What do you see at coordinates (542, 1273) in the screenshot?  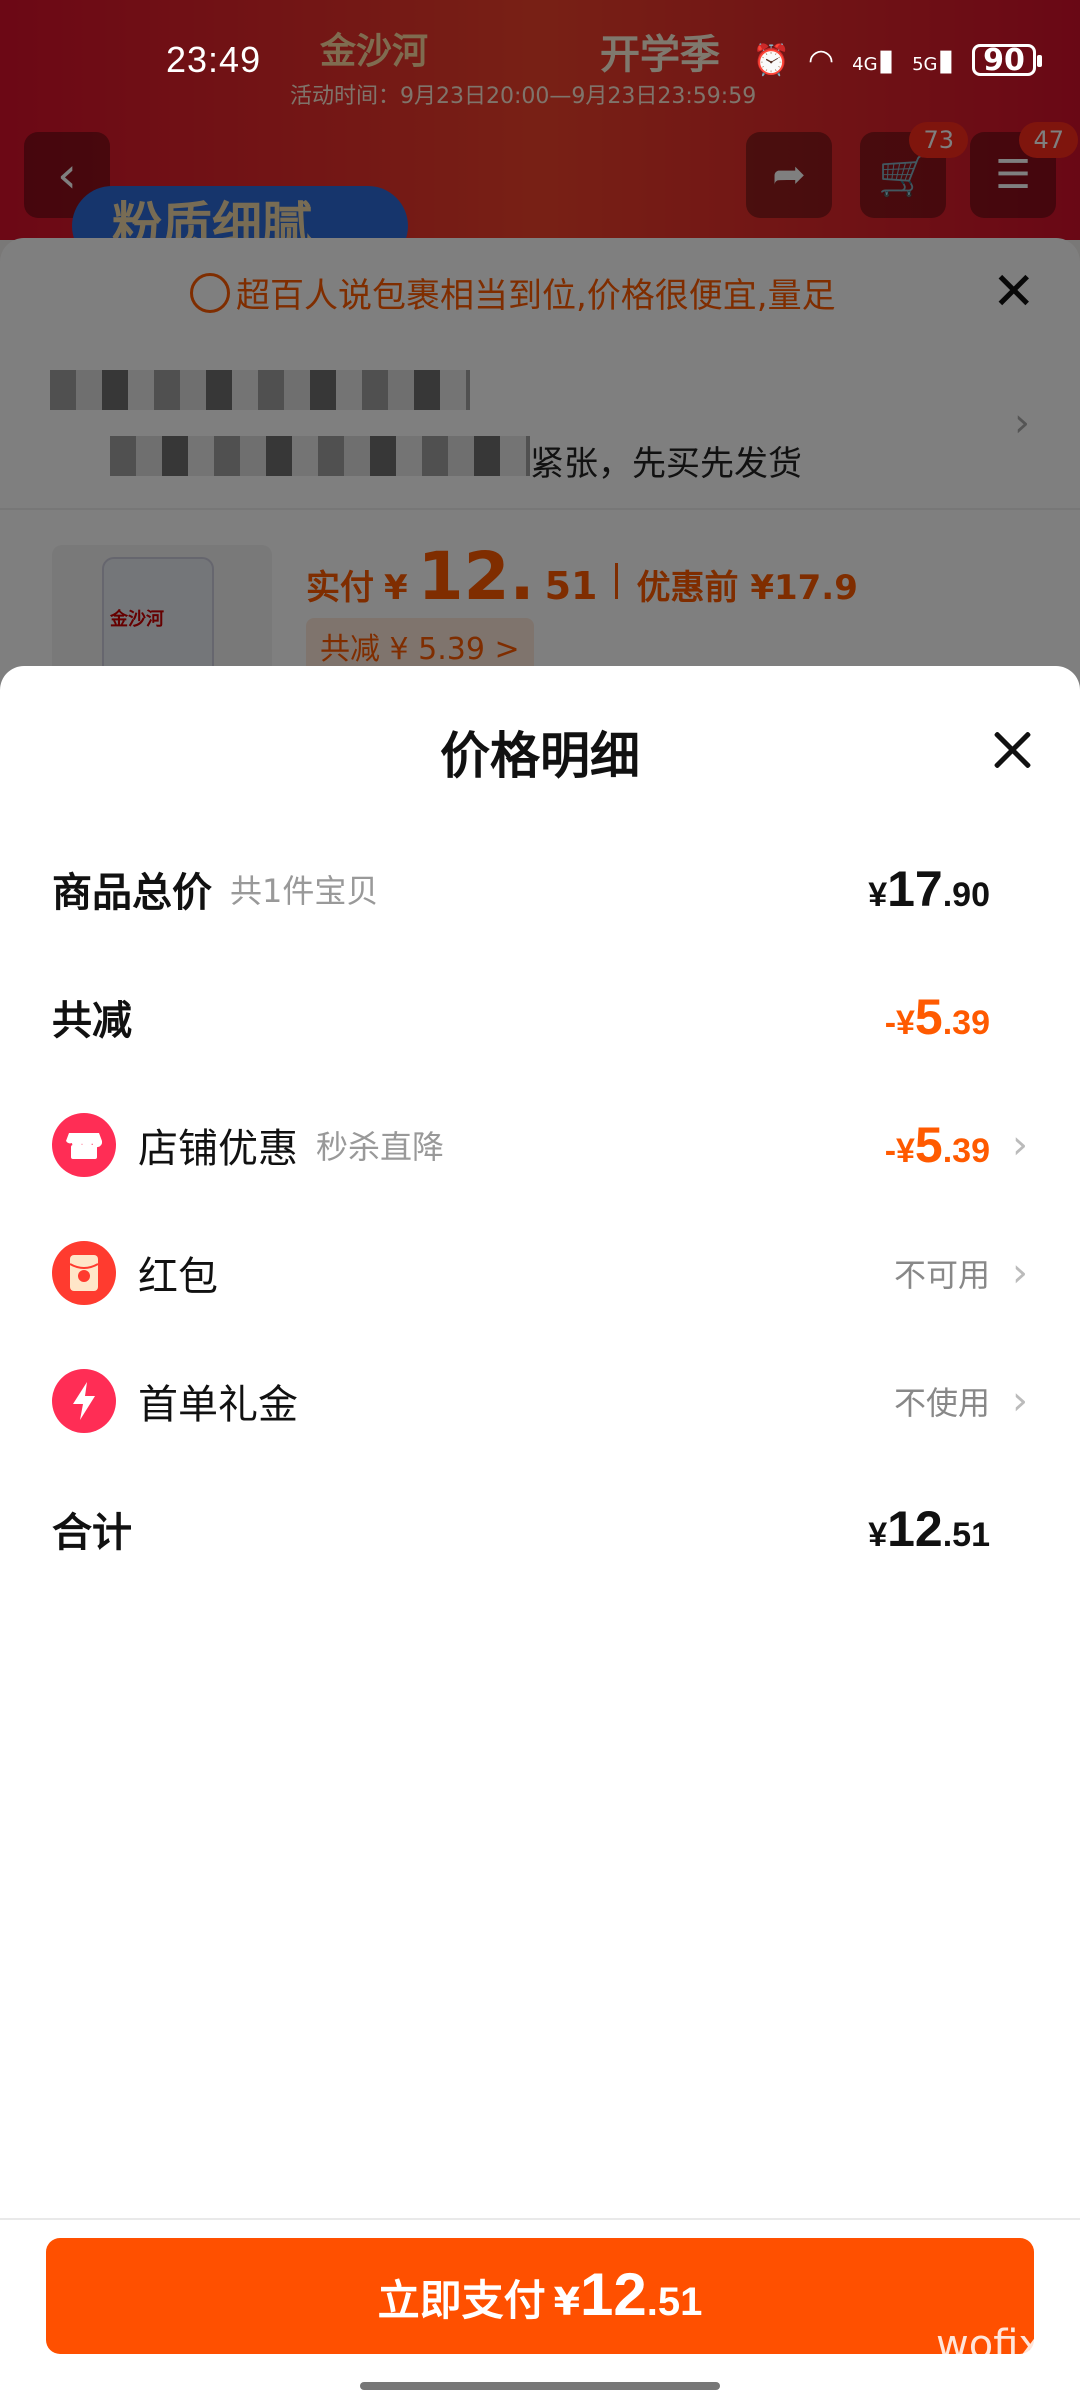 I see `row-red-packet: 红包 不可用 ›` at bounding box center [542, 1273].